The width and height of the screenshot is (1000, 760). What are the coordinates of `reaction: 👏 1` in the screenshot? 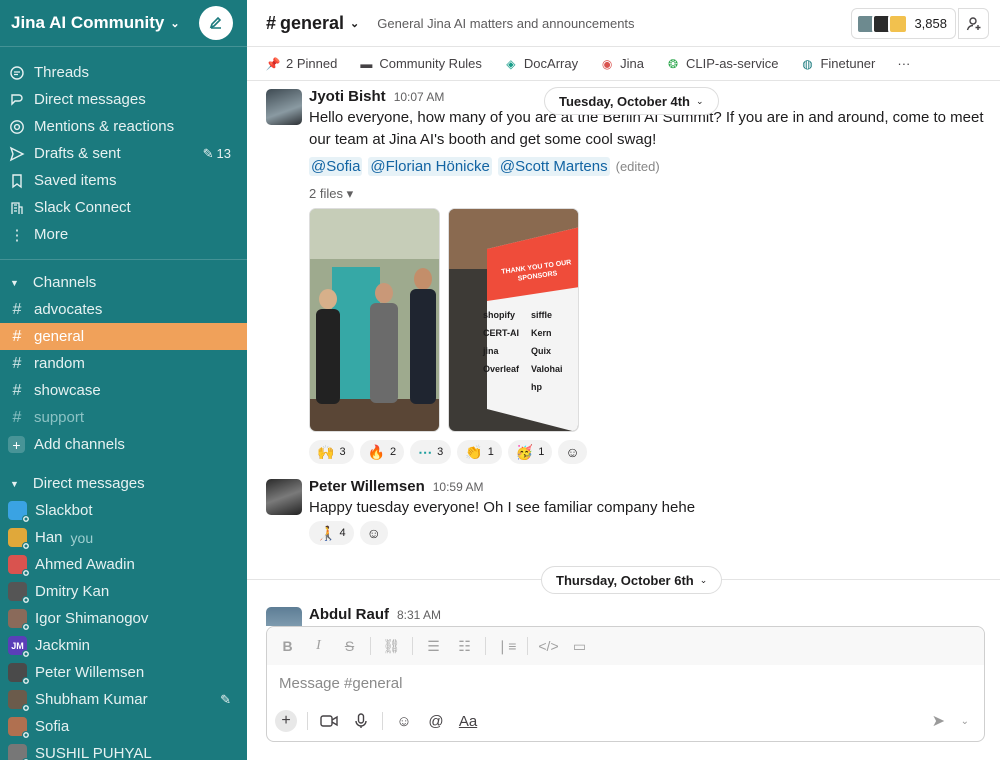 It's located at (479, 452).